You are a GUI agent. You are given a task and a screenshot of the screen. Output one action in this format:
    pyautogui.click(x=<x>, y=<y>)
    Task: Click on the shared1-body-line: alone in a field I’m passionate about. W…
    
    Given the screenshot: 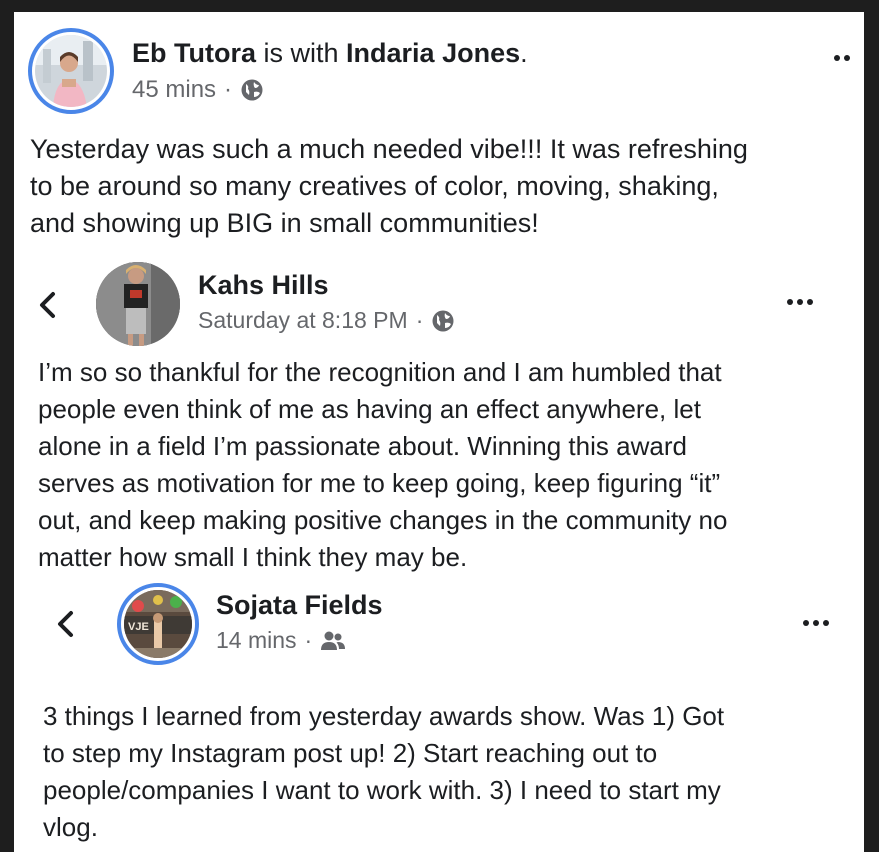 What is the action you would take?
    pyautogui.click(x=362, y=446)
    